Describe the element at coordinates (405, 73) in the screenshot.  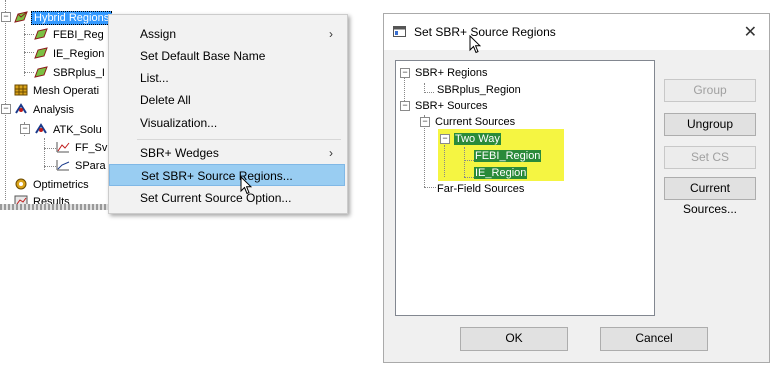
I see `expander-sbr-regions: −` at that location.